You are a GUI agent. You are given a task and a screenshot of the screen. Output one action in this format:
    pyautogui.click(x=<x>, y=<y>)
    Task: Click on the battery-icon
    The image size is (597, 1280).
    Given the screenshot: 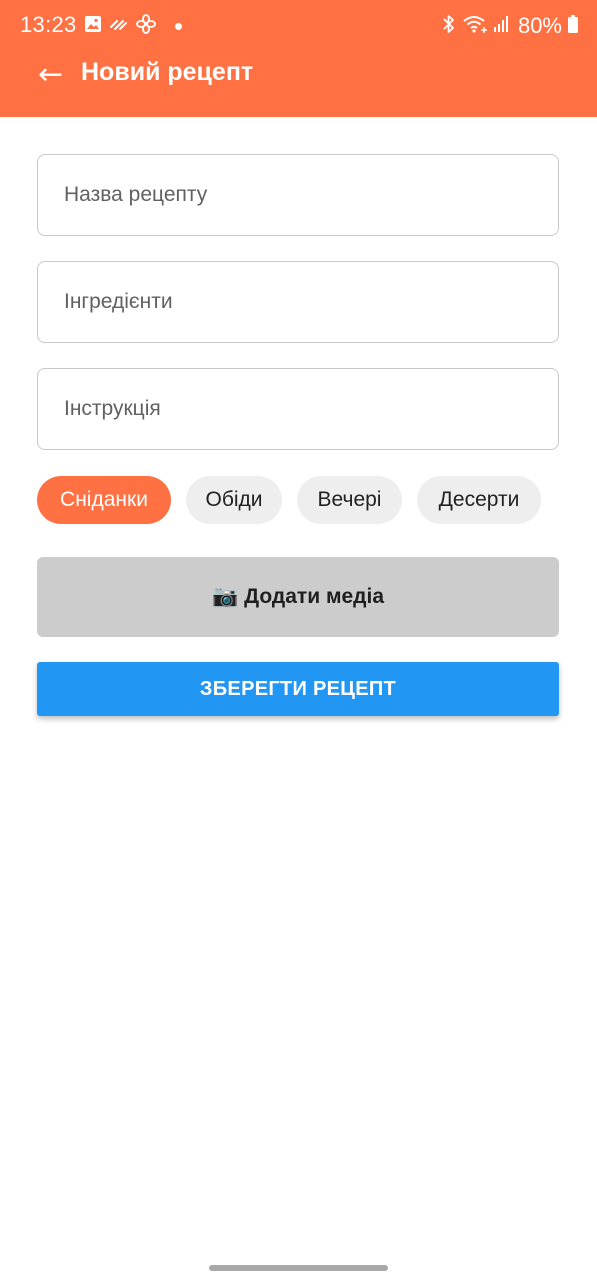 What is the action you would take?
    pyautogui.click(x=573, y=26)
    